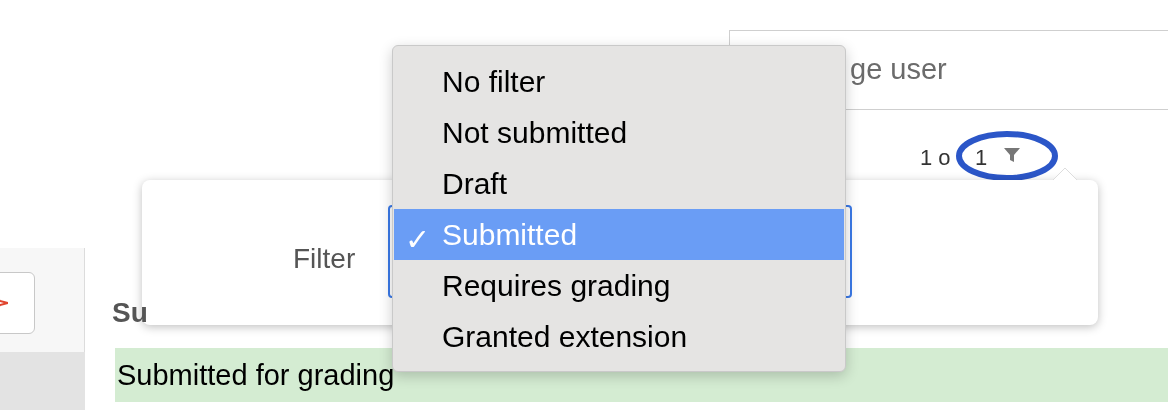  Describe the element at coordinates (981, 158) in the screenshot. I see `page-counter: 1` at that location.